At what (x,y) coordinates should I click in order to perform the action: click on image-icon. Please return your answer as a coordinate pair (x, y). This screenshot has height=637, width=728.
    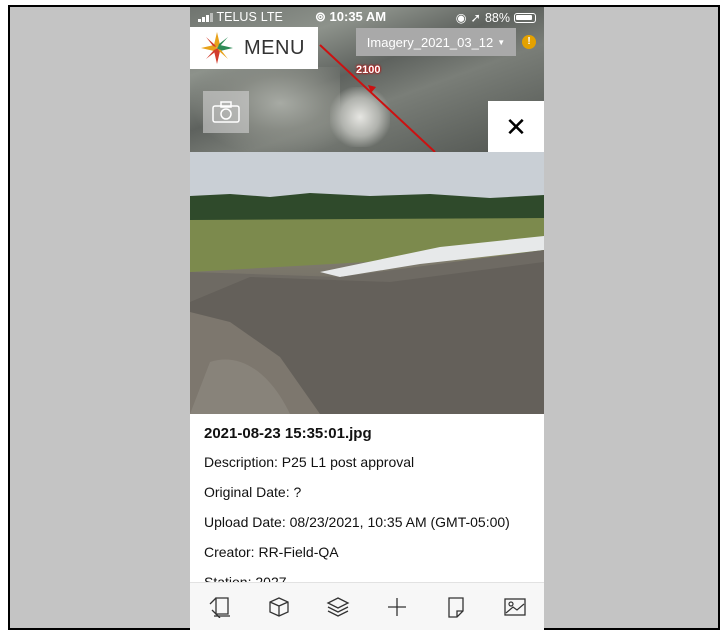
    Looking at the image, I should click on (514, 607).